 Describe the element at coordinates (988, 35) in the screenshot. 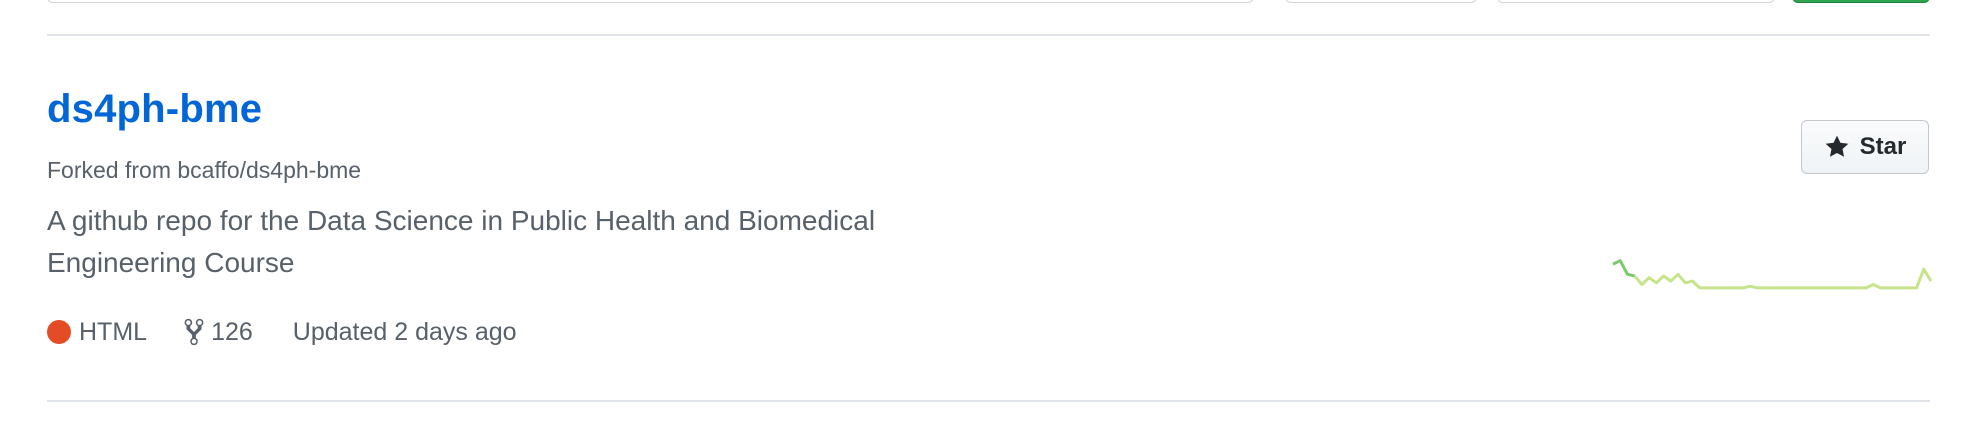

I see `divider-top` at that location.